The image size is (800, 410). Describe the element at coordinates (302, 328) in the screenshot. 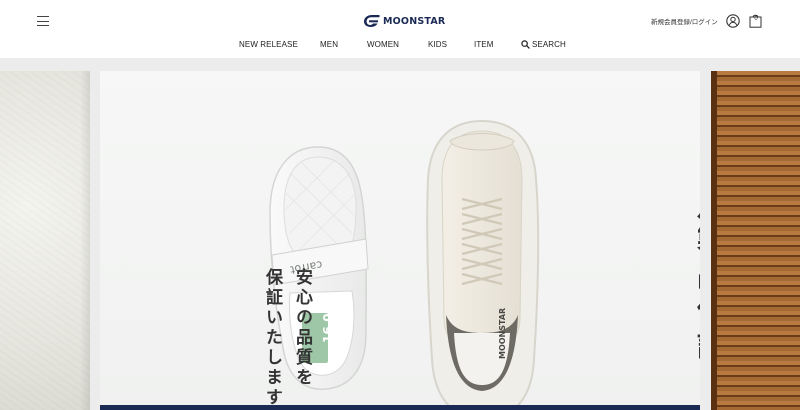

I see `hero-subtitle-line-1: 安心の品質を` at that location.